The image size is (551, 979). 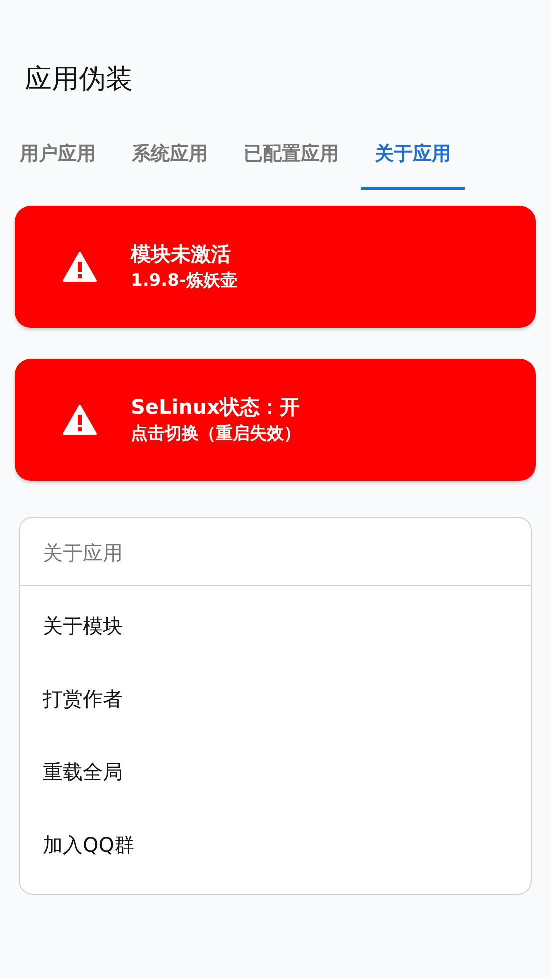 What do you see at coordinates (216, 407) in the screenshot?
I see `warning-title: SeLinux状态：开` at bounding box center [216, 407].